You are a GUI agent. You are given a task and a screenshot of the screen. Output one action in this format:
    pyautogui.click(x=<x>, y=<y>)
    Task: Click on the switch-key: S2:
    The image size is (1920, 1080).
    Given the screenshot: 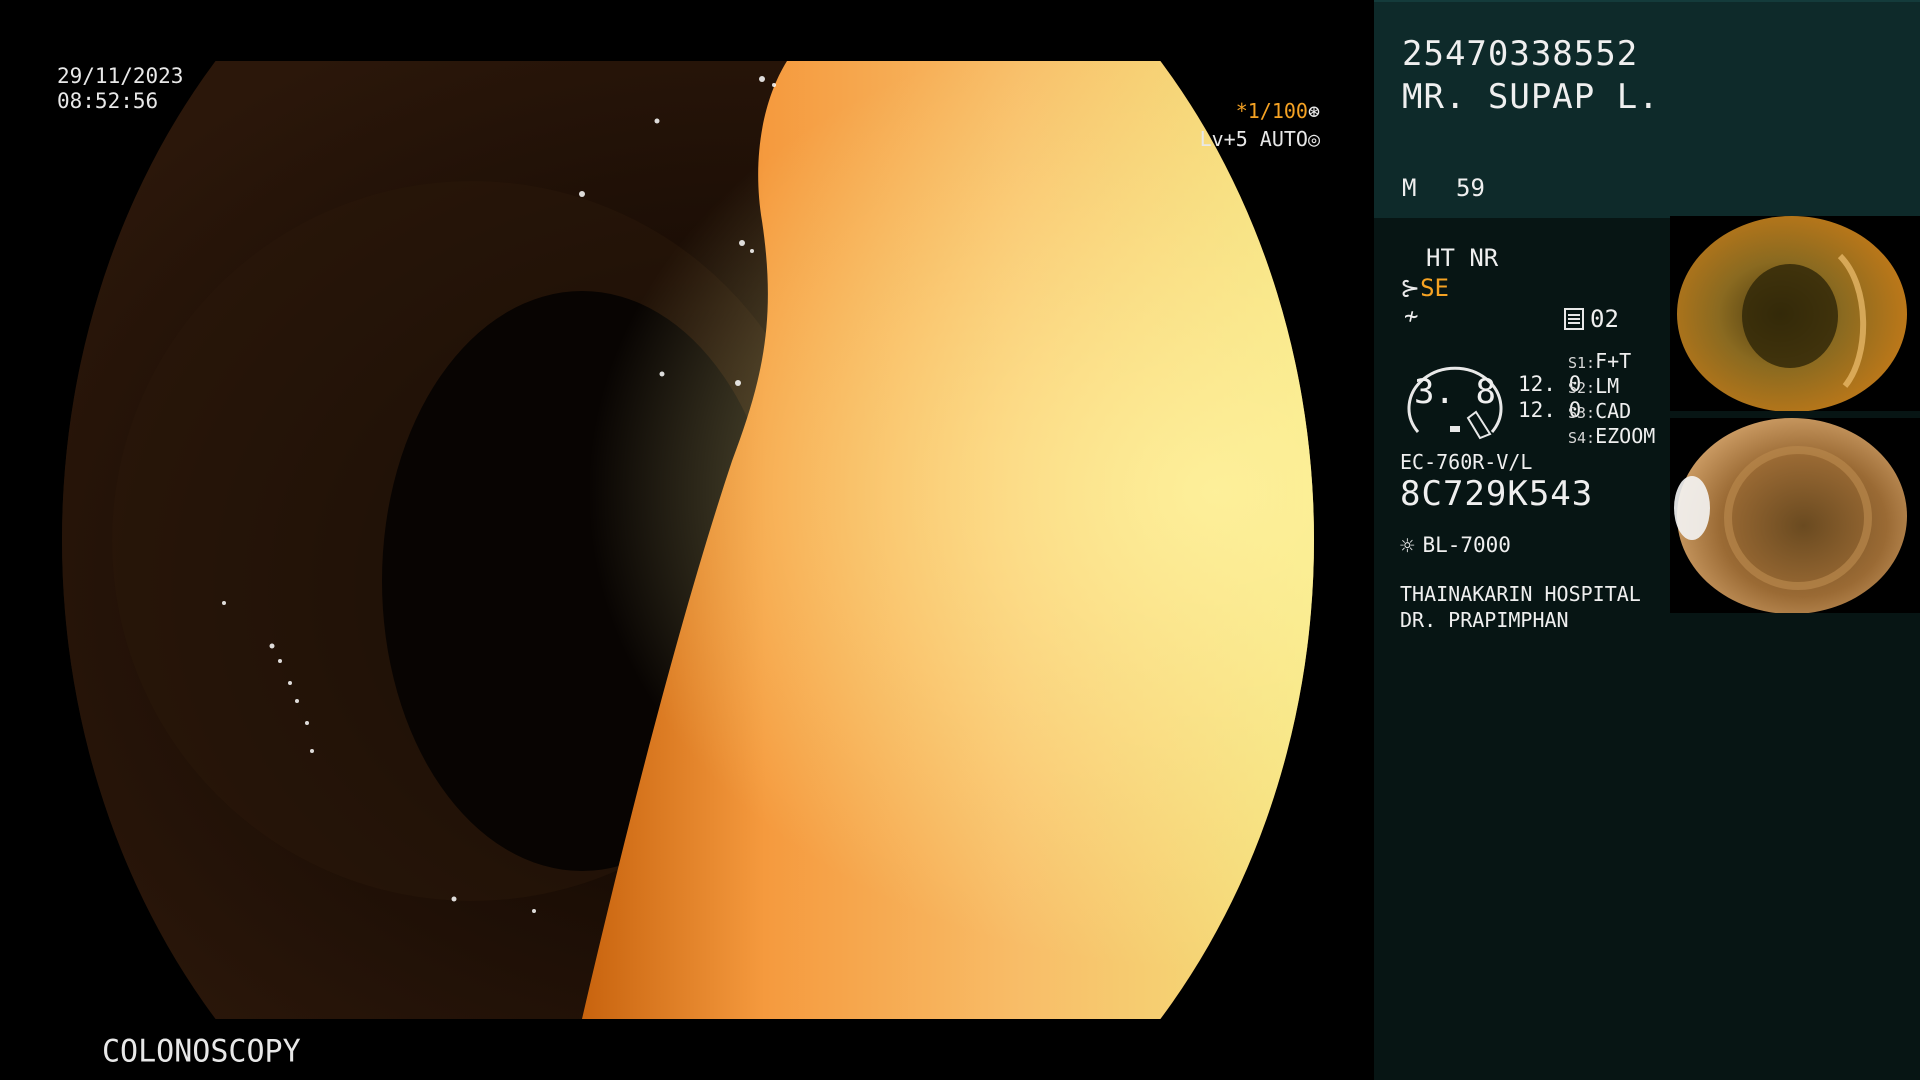 What is the action you would take?
    pyautogui.click(x=1582, y=388)
    